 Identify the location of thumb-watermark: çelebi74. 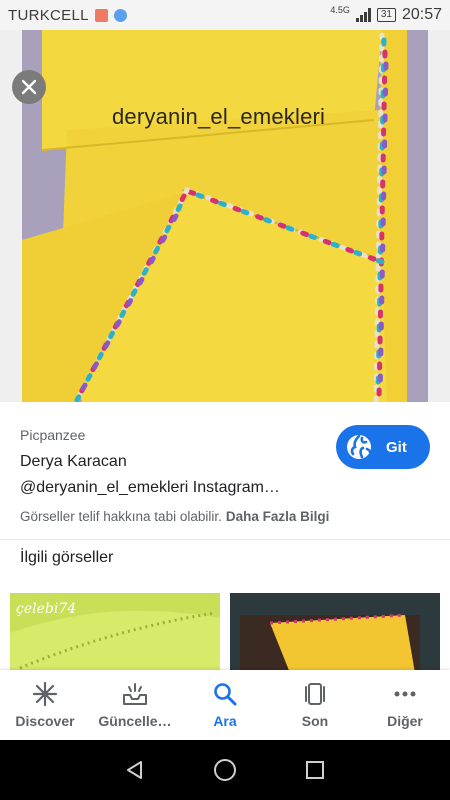
(46, 609).